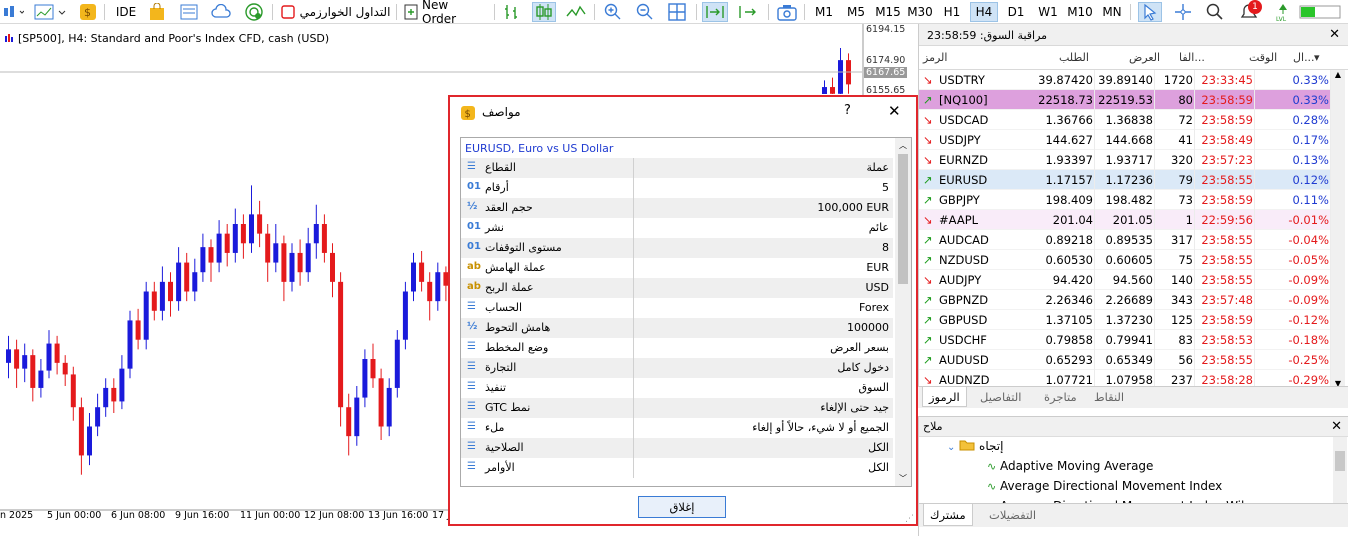 The width and height of the screenshot is (1348, 536). What do you see at coordinates (1125, 300) in the screenshot?
I see `symbol-row: ↗ GBPNZD 2.26346 2.26689 343 23:57:48 -0.09%` at bounding box center [1125, 300].